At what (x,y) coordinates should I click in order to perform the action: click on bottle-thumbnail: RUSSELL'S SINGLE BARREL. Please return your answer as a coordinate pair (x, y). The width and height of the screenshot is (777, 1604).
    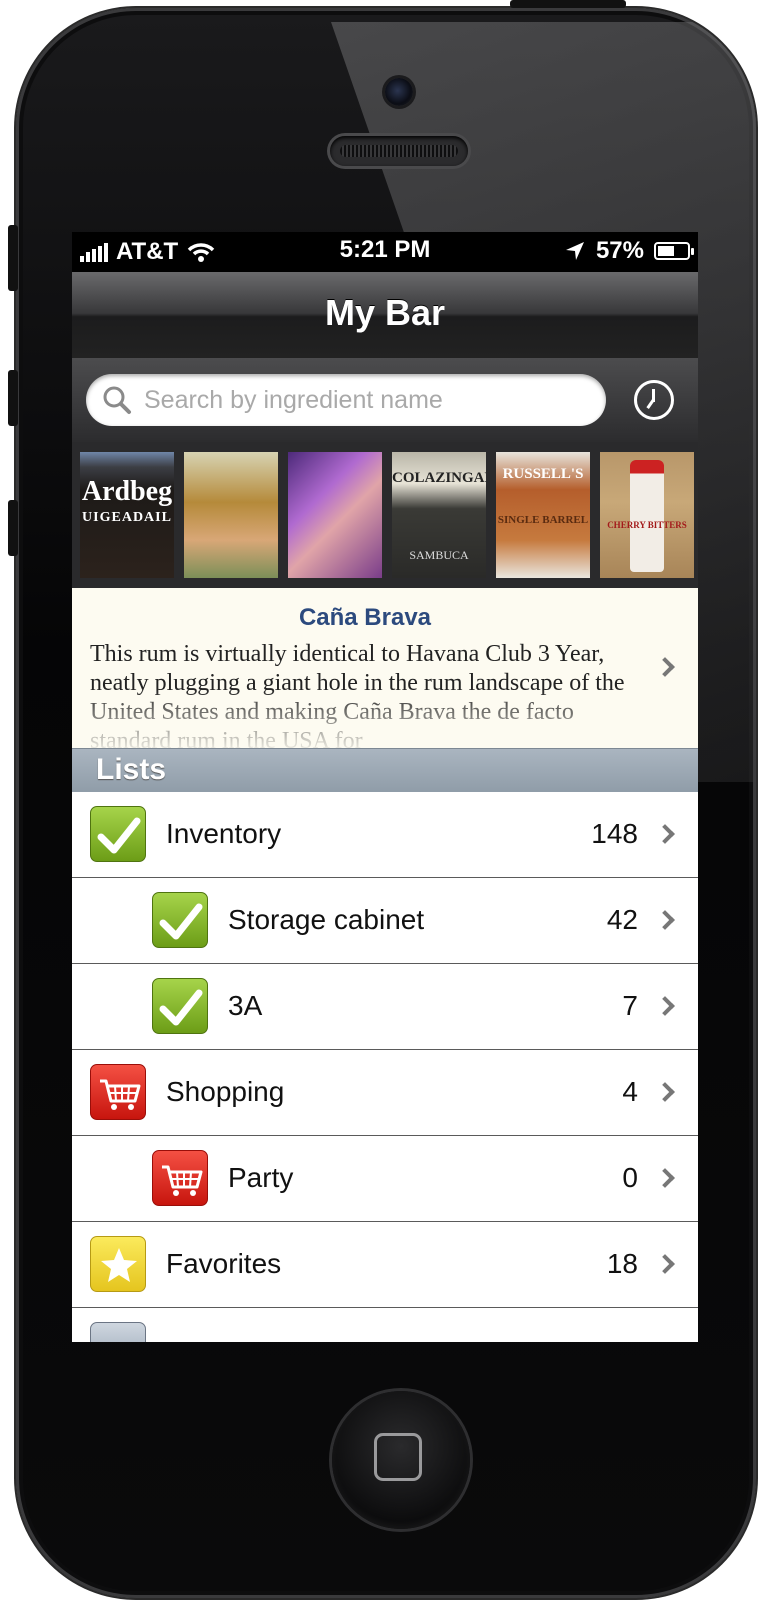
    Looking at the image, I should click on (543, 515).